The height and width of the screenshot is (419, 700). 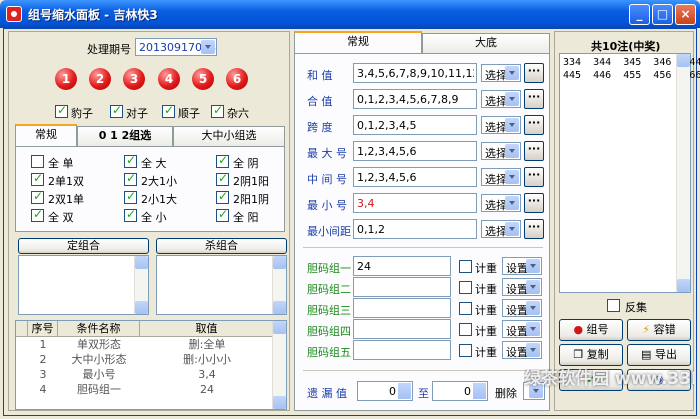 I want to click on results-list: 334 344 345 346 444 445 446 455 456 466, so click(x=629, y=173).